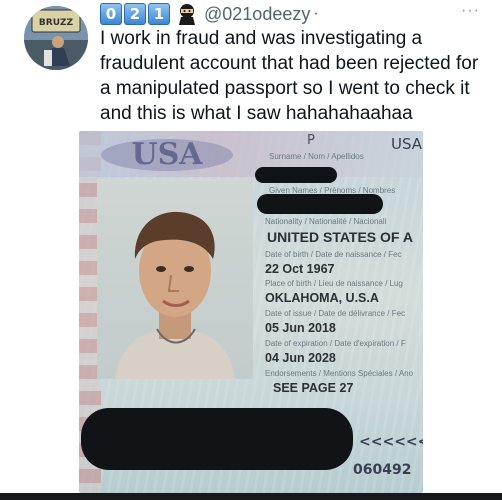 This screenshot has width=502, height=500. I want to click on redaction-mrz, so click(217, 439).